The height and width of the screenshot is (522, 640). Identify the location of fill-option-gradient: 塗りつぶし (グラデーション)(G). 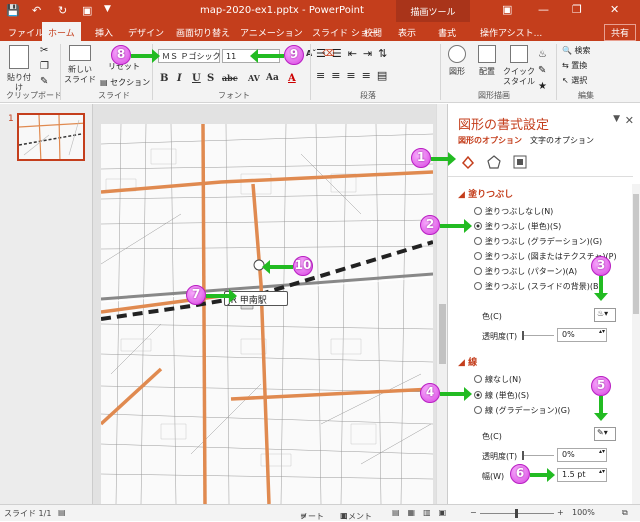
(538, 241).